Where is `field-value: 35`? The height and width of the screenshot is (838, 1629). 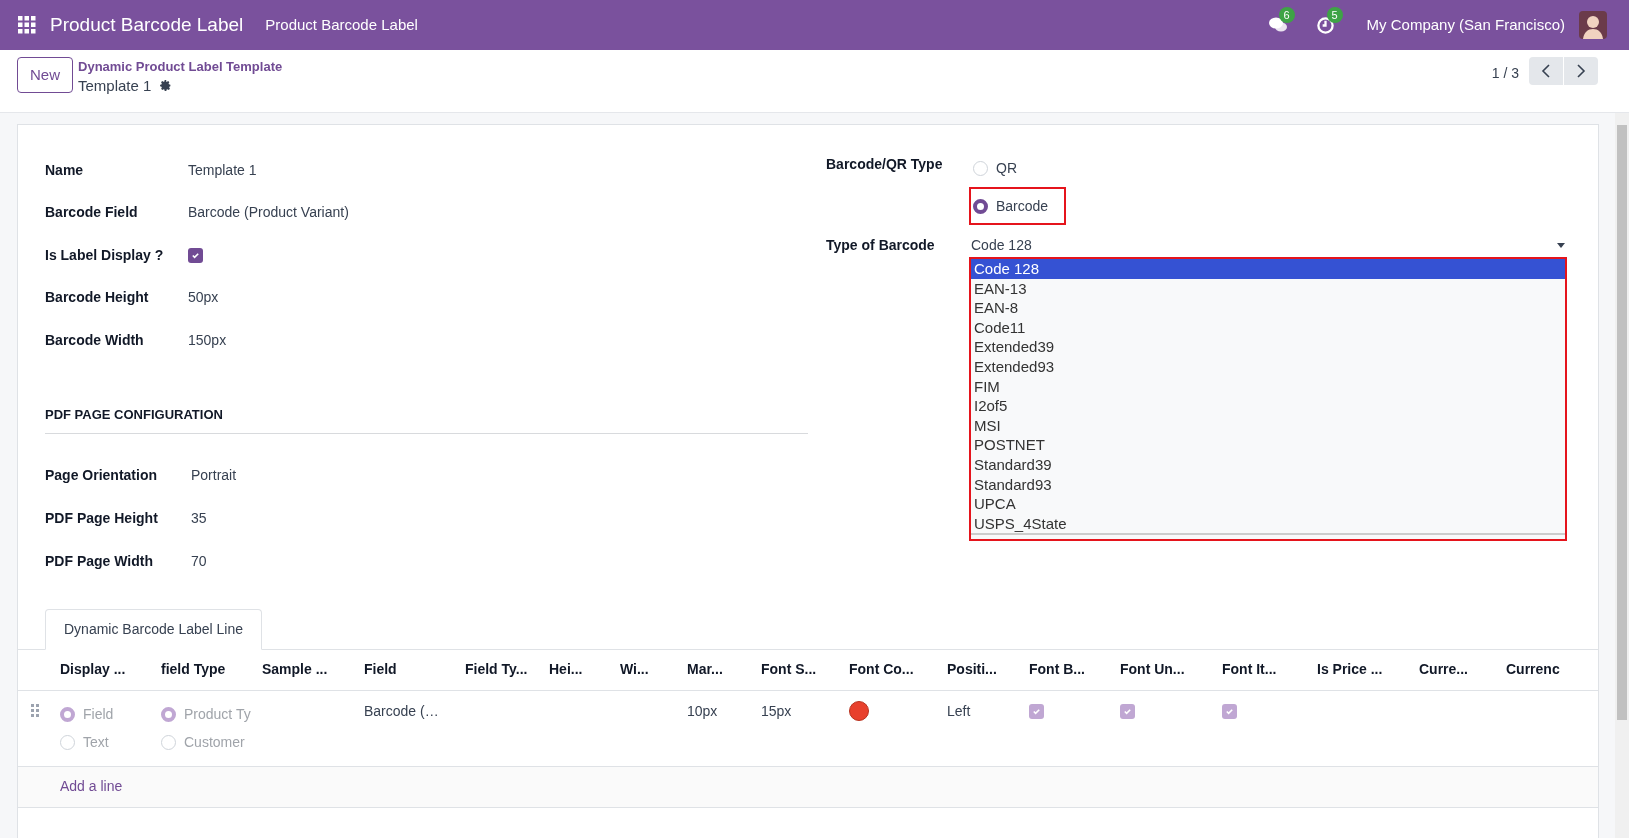
field-value: 35 is located at coordinates (199, 518).